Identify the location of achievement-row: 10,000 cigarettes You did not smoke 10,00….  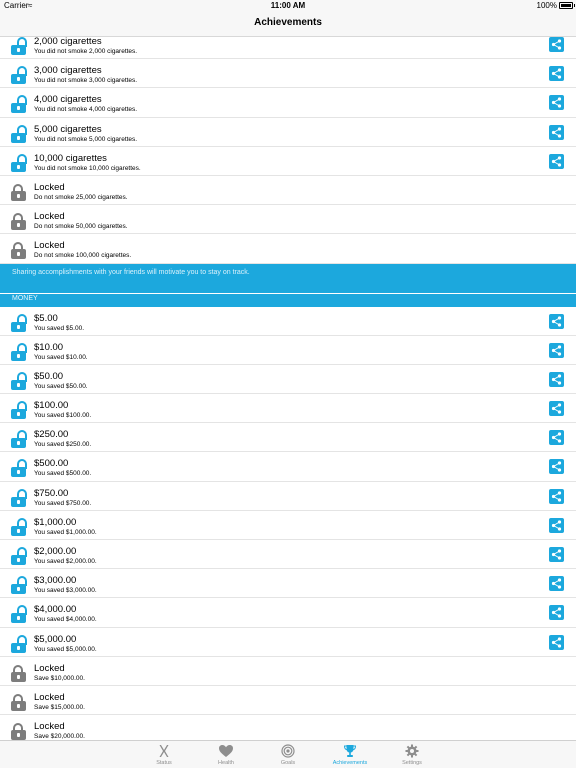
(288, 161).